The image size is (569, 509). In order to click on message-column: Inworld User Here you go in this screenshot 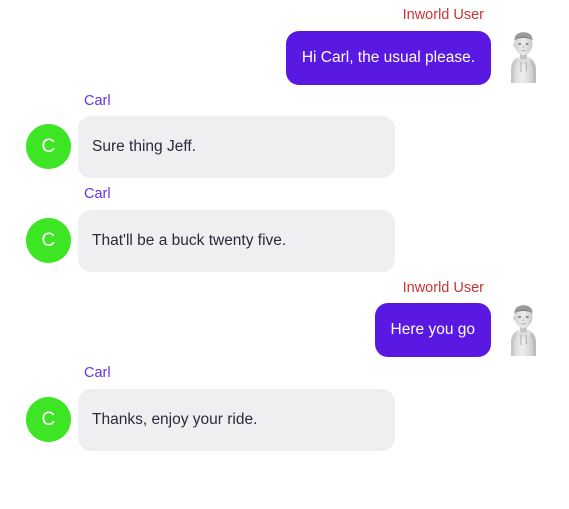, I will do `click(432, 318)`.